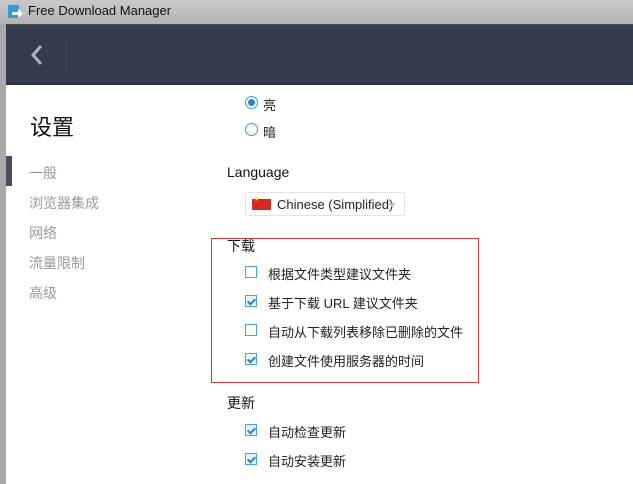 This screenshot has height=484, width=633. Describe the element at coordinates (392, 207) in the screenshot. I see `chevron-down-icon` at that location.